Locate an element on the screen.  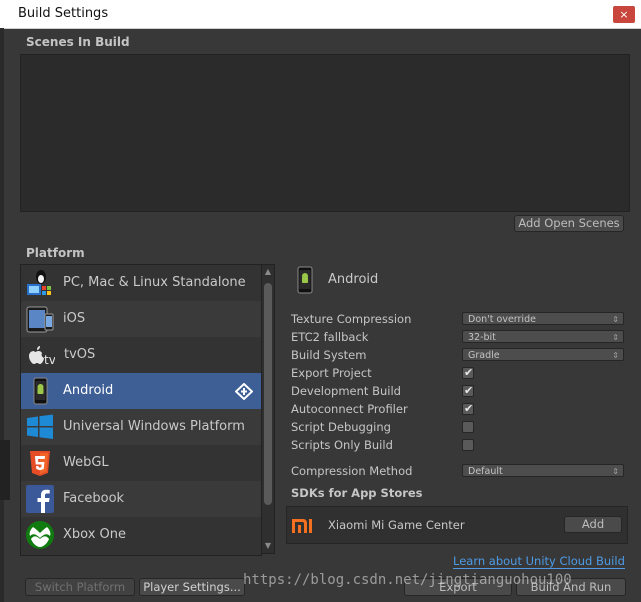
window-title: Build Settings is located at coordinates (63, 13).